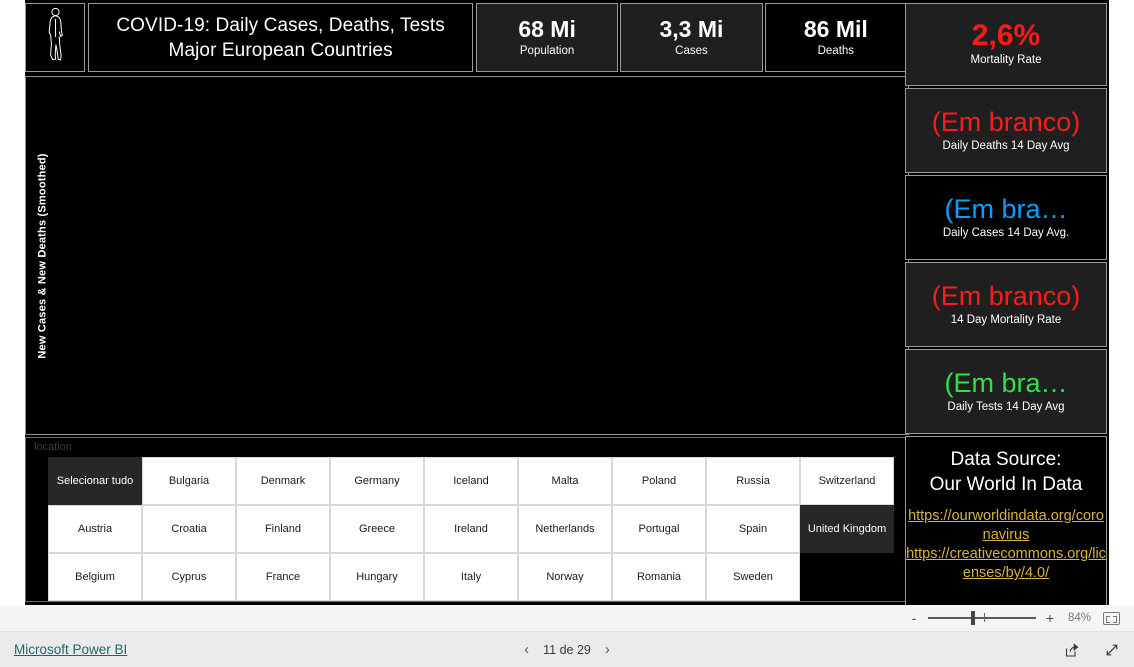 The height and width of the screenshot is (667, 1134). What do you see at coordinates (753, 529) in the screenshot?
I see `slicer-item-spain: Spain` at bounding box center [753, 529].